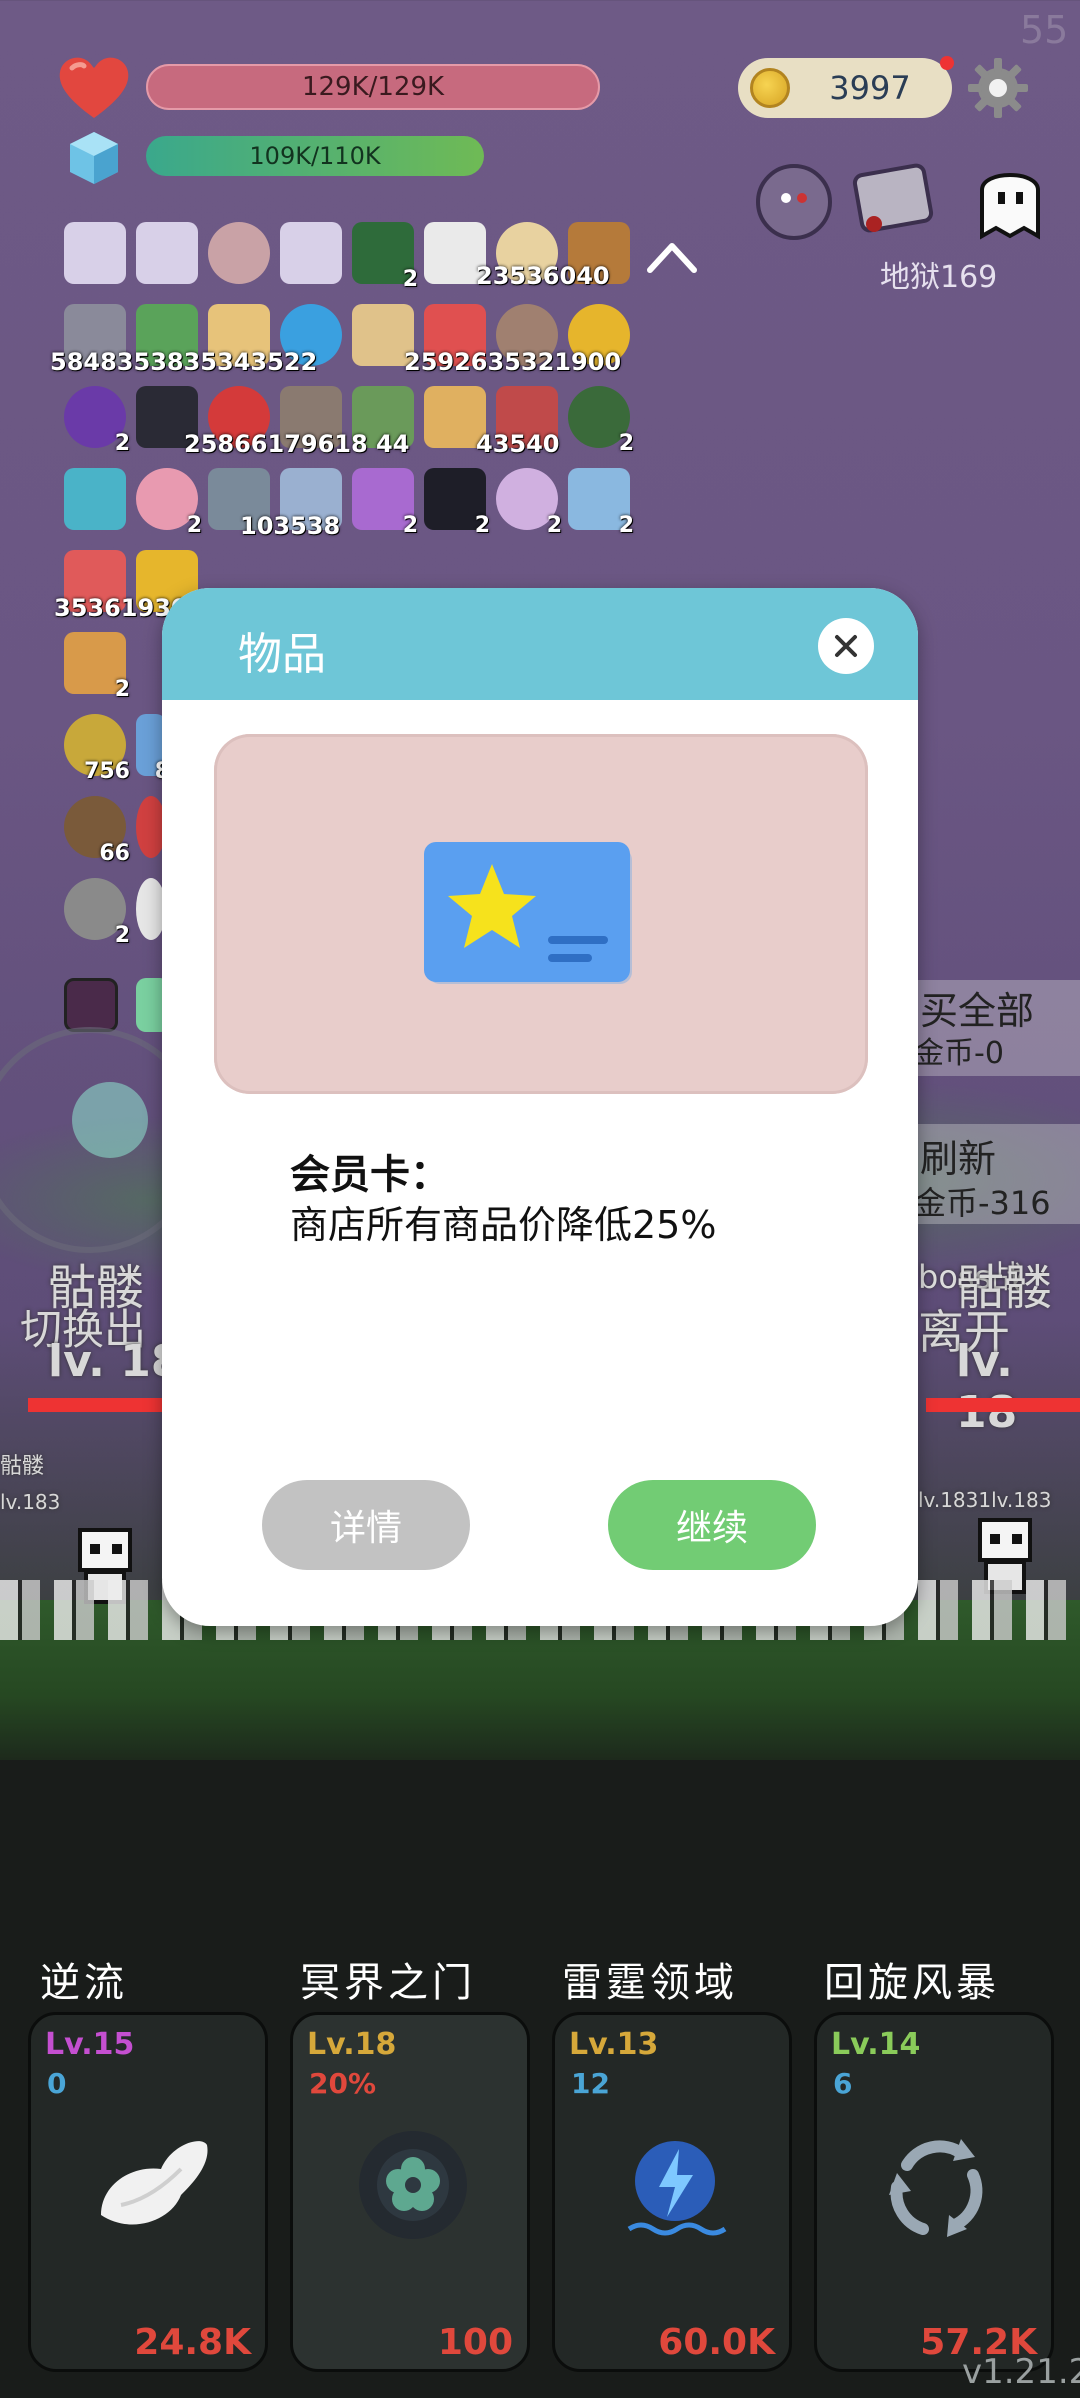 The image size is (1080, 2398). Describe the element at coordinates (677, 2188) in the screenshot. I see `thunder-icon` at that location.